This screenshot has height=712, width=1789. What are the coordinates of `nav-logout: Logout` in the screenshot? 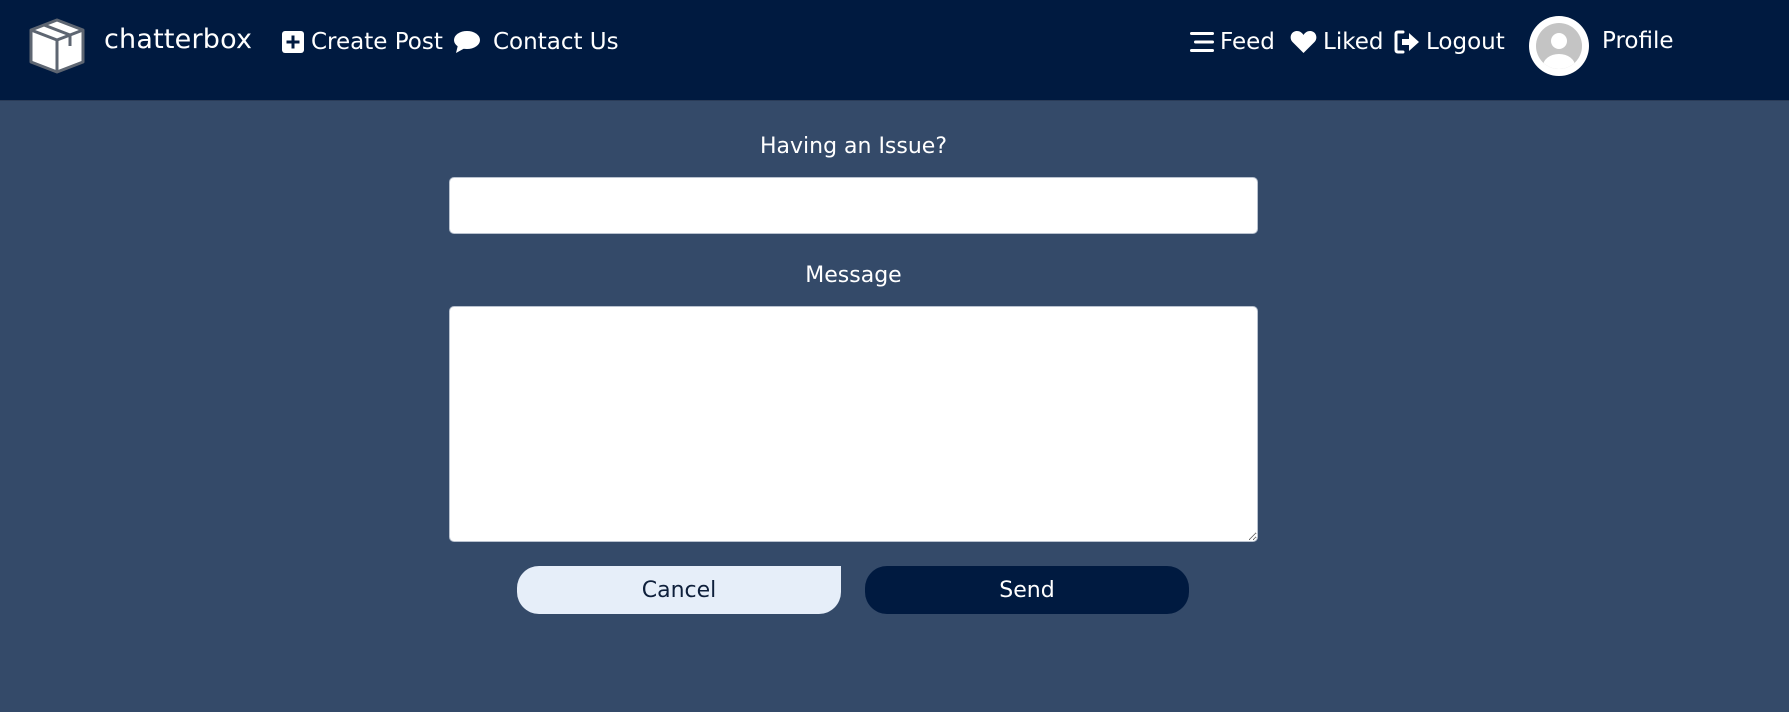 It's located at (1449, 42).